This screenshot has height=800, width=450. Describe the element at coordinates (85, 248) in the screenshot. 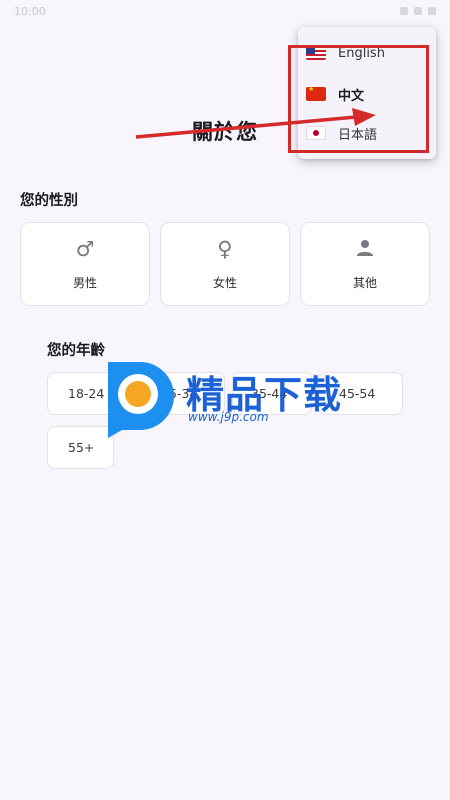

I see `male-icon: ♂` at that location.